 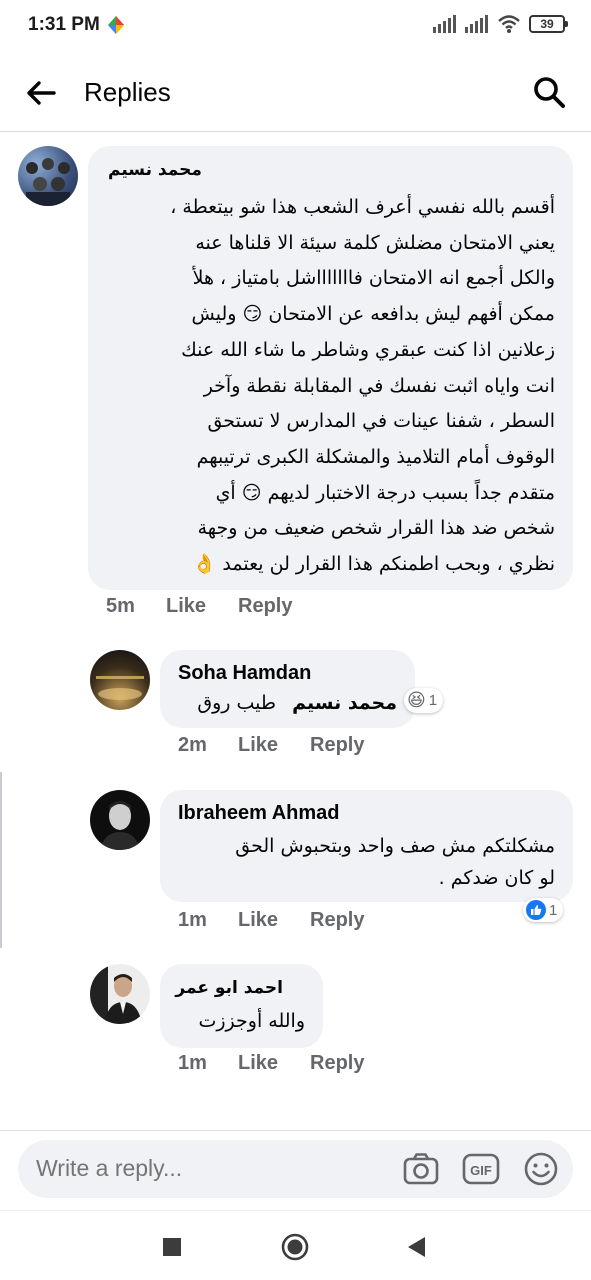 I want to click on app-notification-icon, so click(x=116, y=25).